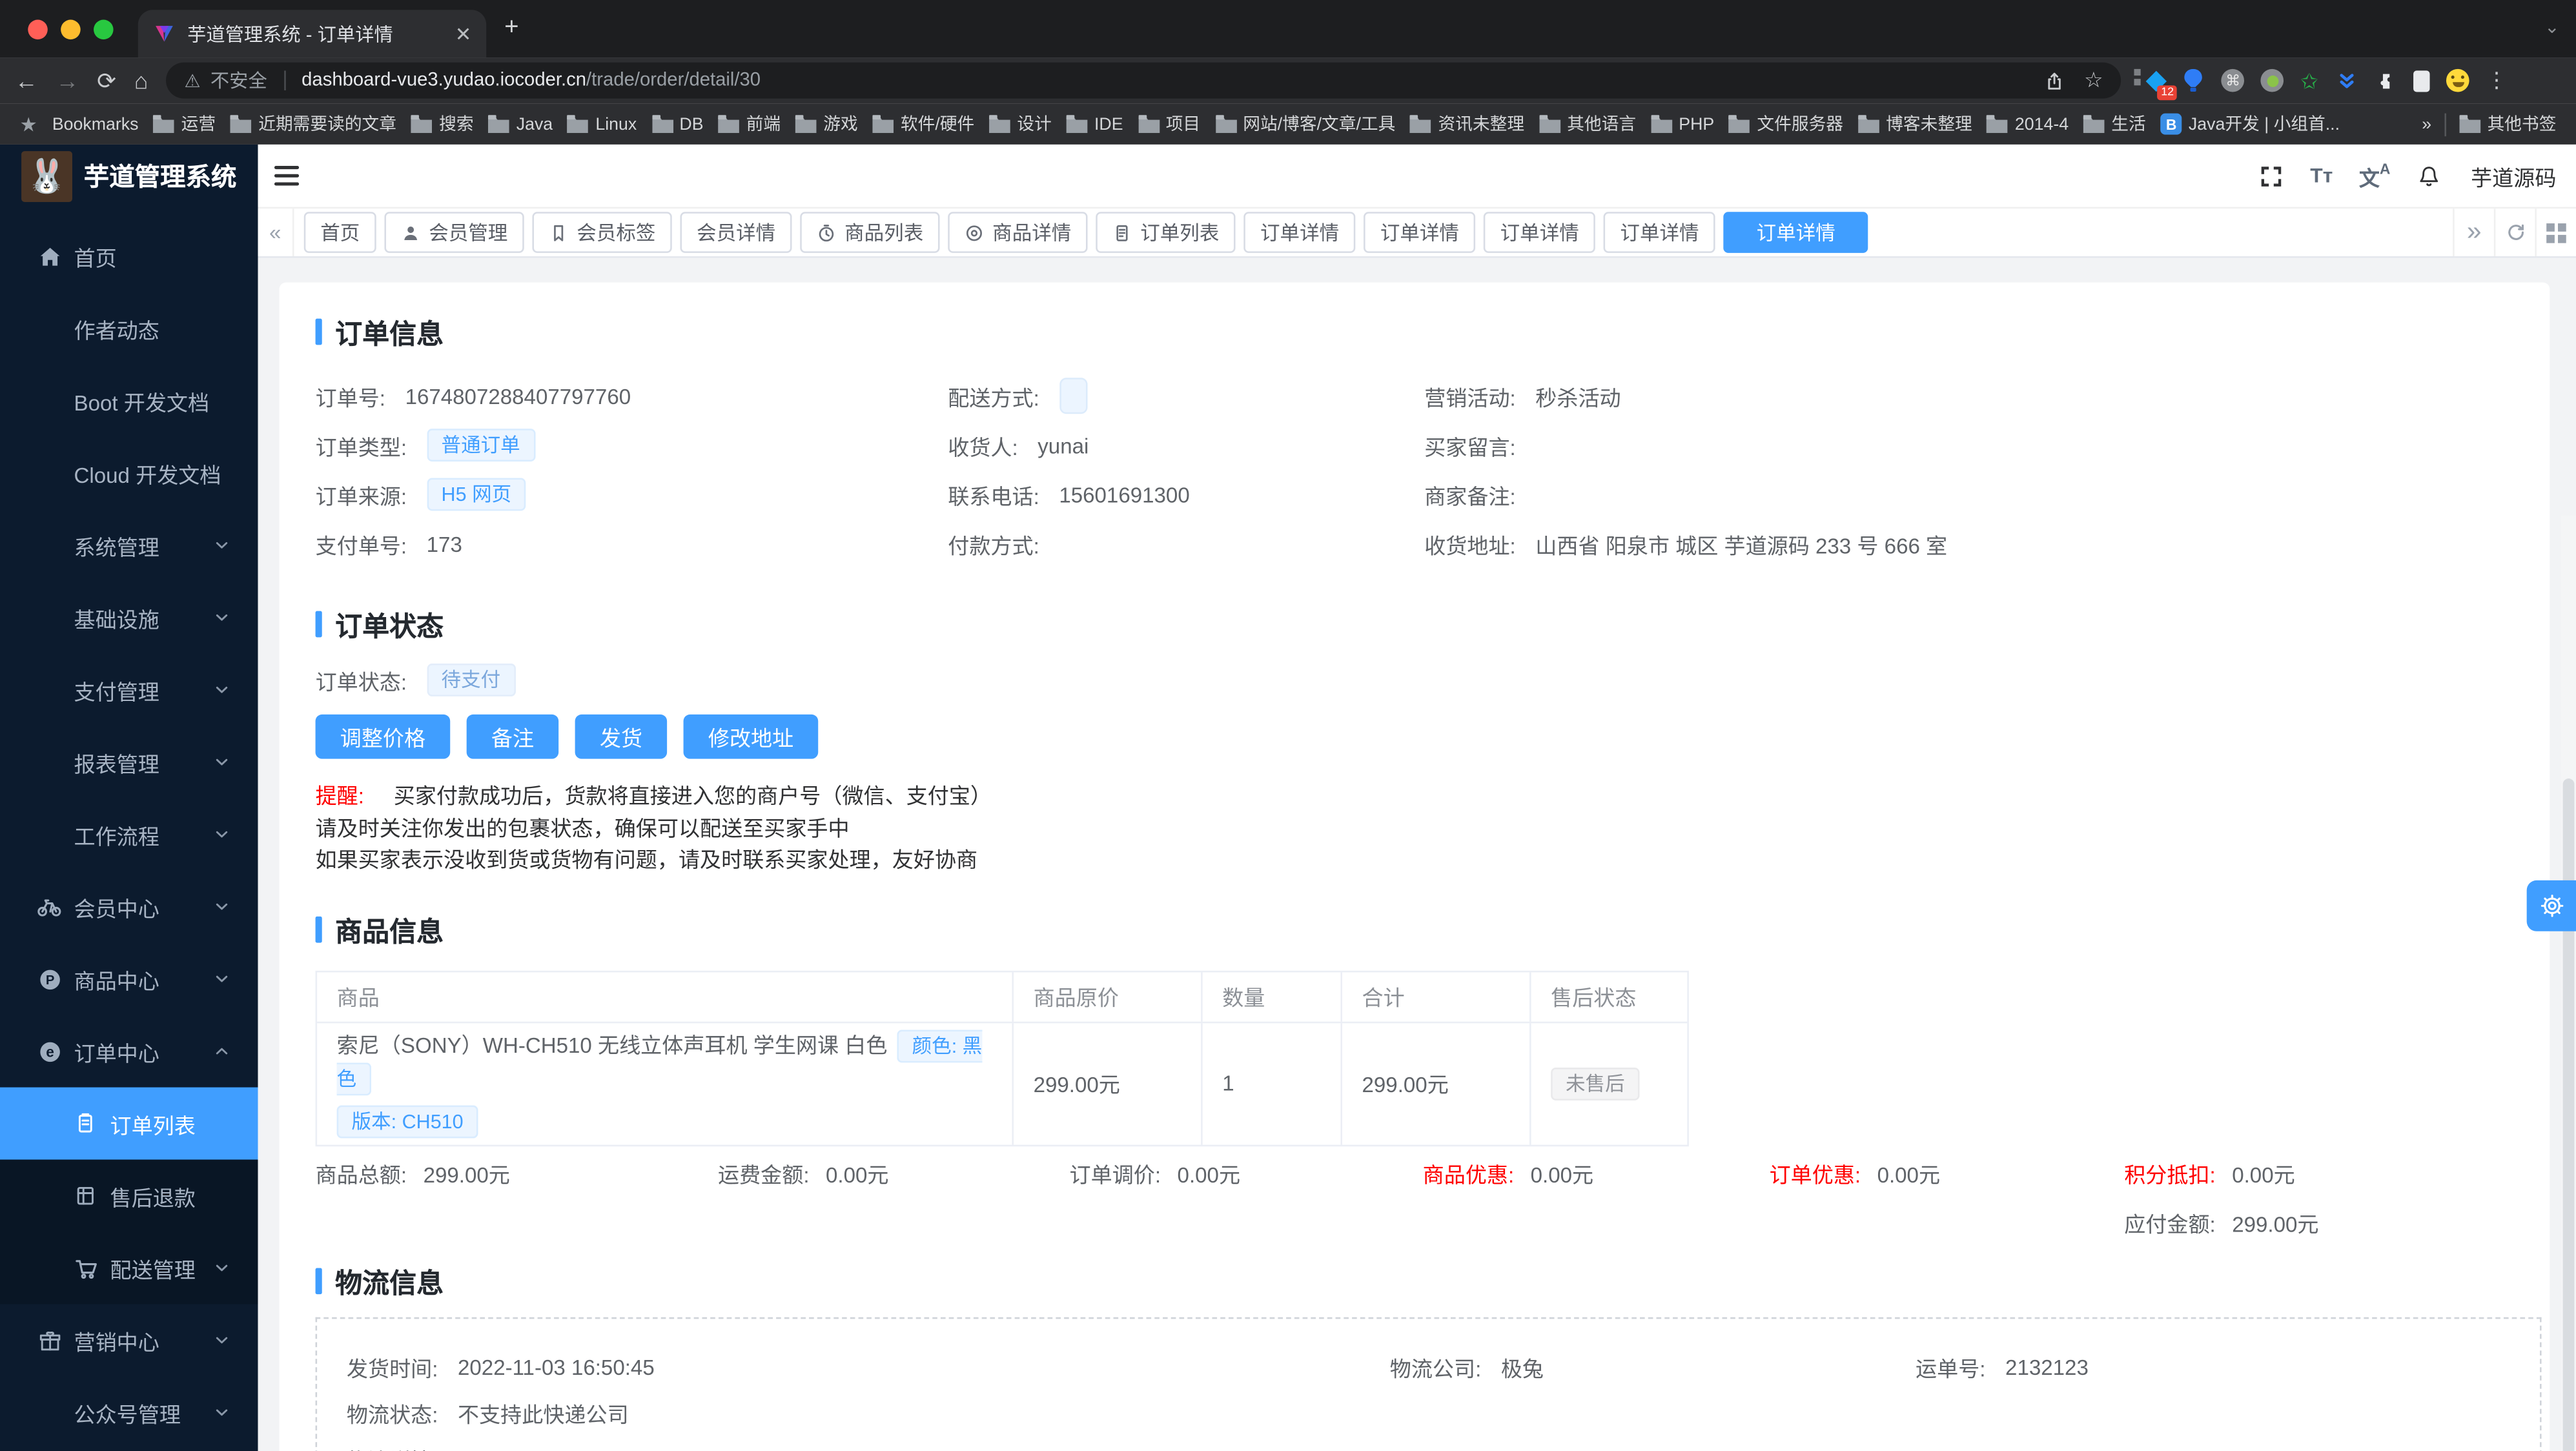 This screenshot has width=2576, height=1451. What do you see at coordinates (464, 33) in the screenshot?
I see `close-tab-icon: ✕` at bounding box center [464, 33].